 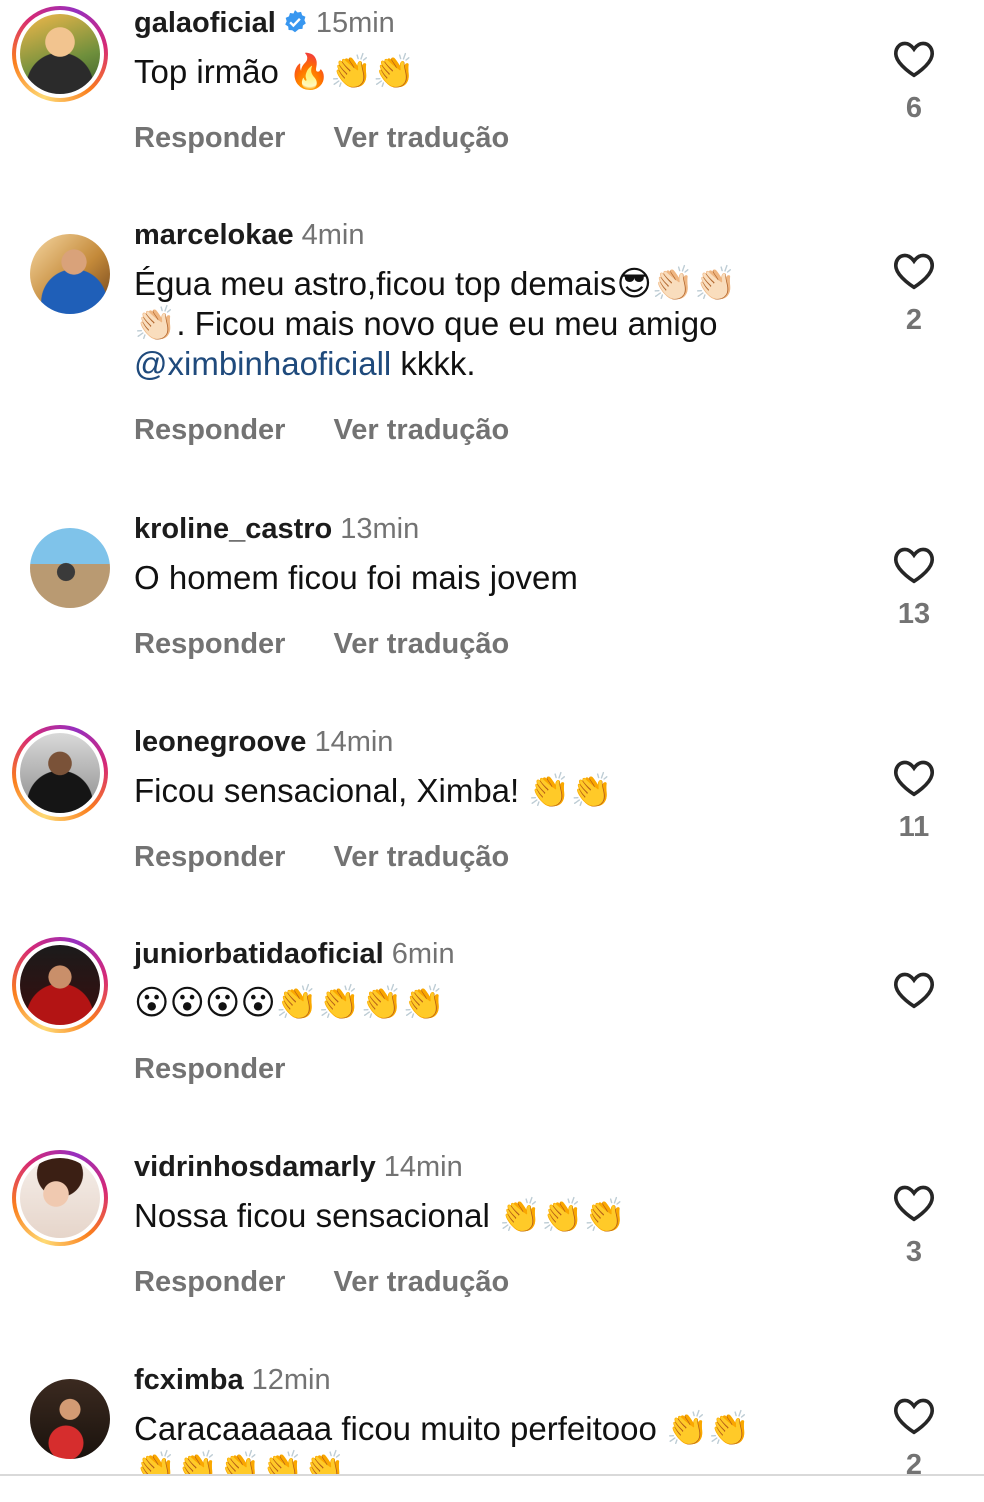 I want to click on comment-username: marcelokae, so click(x=214, y=235).